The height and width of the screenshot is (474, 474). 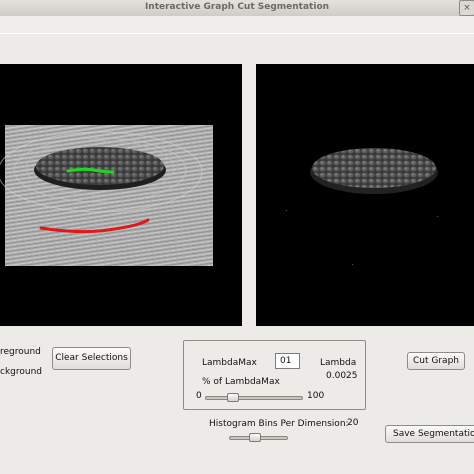 What do you see at coordinates (362, 206) in the screenshot?
I see `segmentation-result-canvas` at bounding box center [362, 206].